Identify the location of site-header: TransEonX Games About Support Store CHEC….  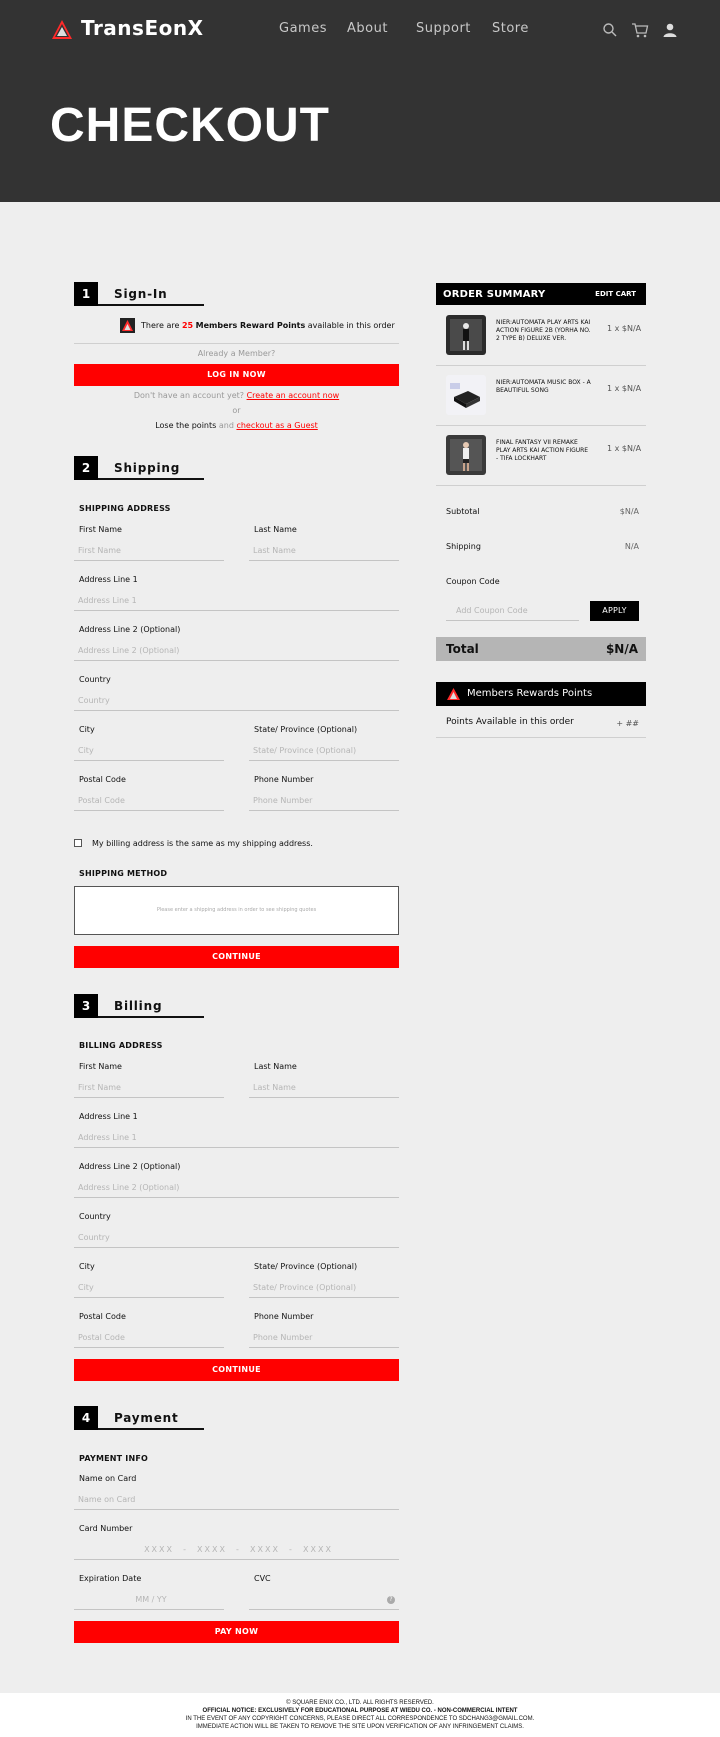
(360, 101).